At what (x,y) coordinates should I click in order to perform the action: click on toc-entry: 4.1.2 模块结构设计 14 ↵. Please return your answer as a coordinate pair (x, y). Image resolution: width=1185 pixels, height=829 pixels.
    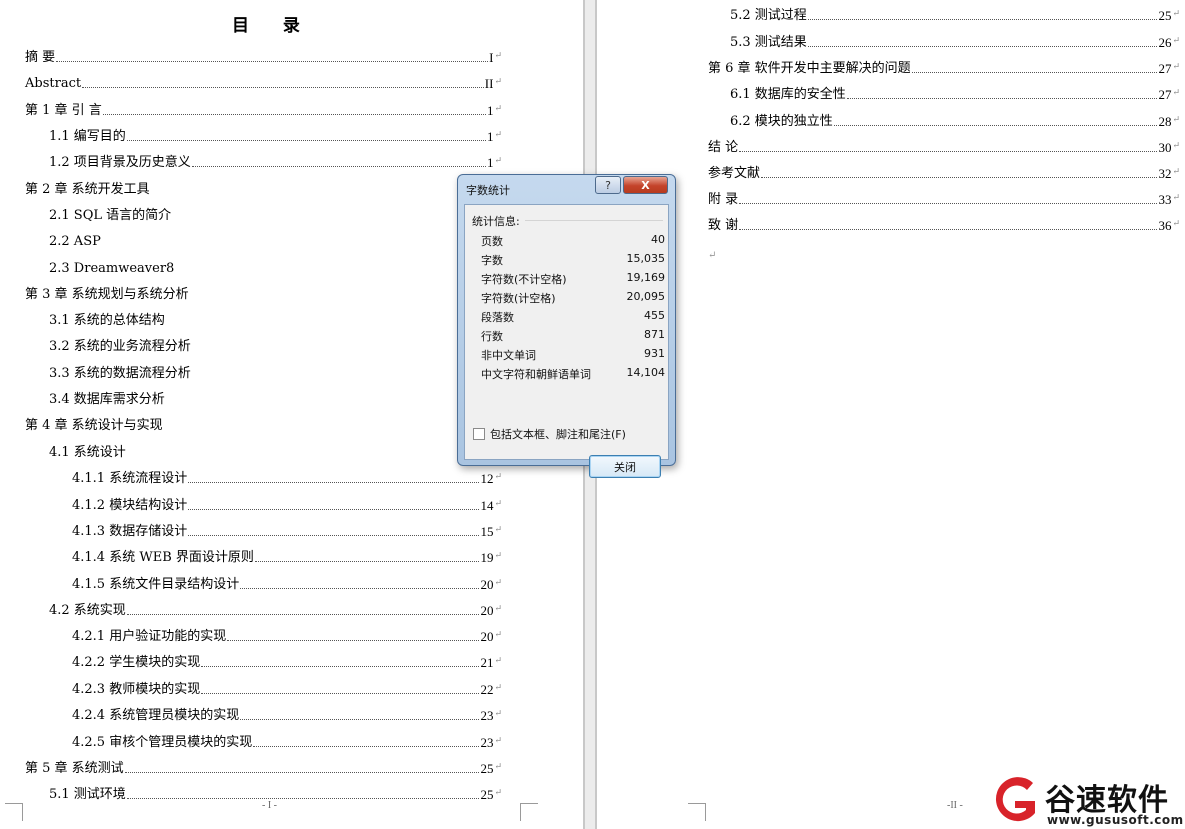
    Looking at the image, I should click on (287, 504).